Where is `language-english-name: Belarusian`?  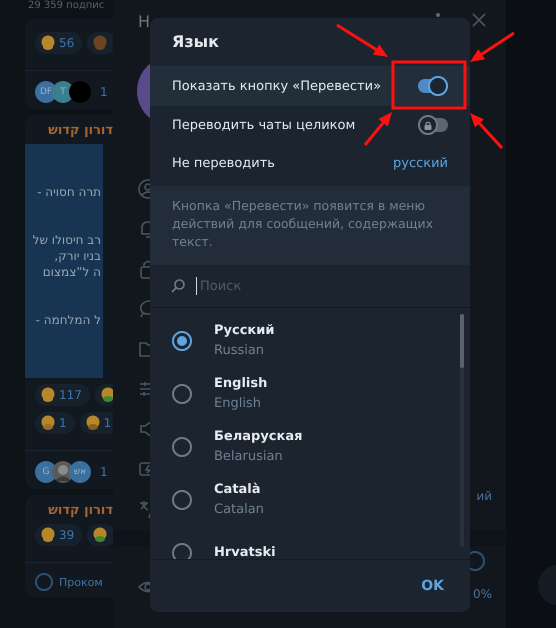 language-english-name: Belarusian is located at coordinates (249, 457).